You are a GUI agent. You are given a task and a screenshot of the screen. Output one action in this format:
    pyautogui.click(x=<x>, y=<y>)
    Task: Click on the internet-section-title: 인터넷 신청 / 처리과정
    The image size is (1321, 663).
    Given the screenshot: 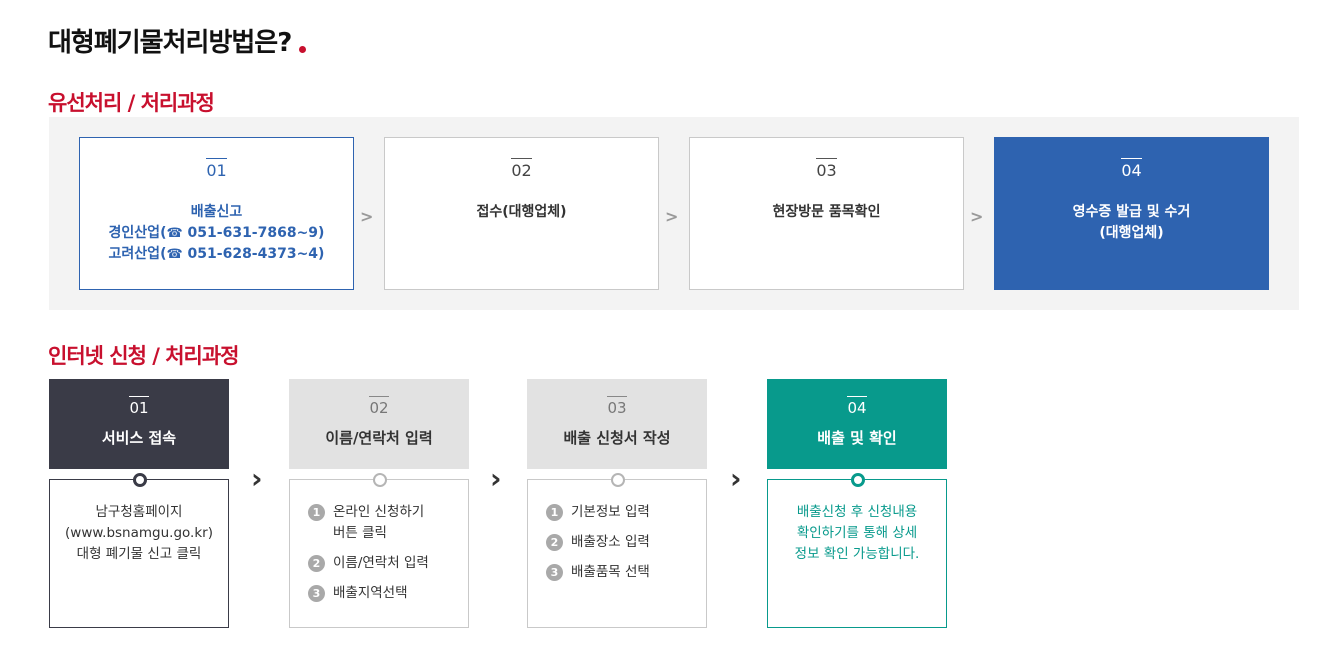 What is the action you would take?
    pyautogui.click(x=143, y=356)
    